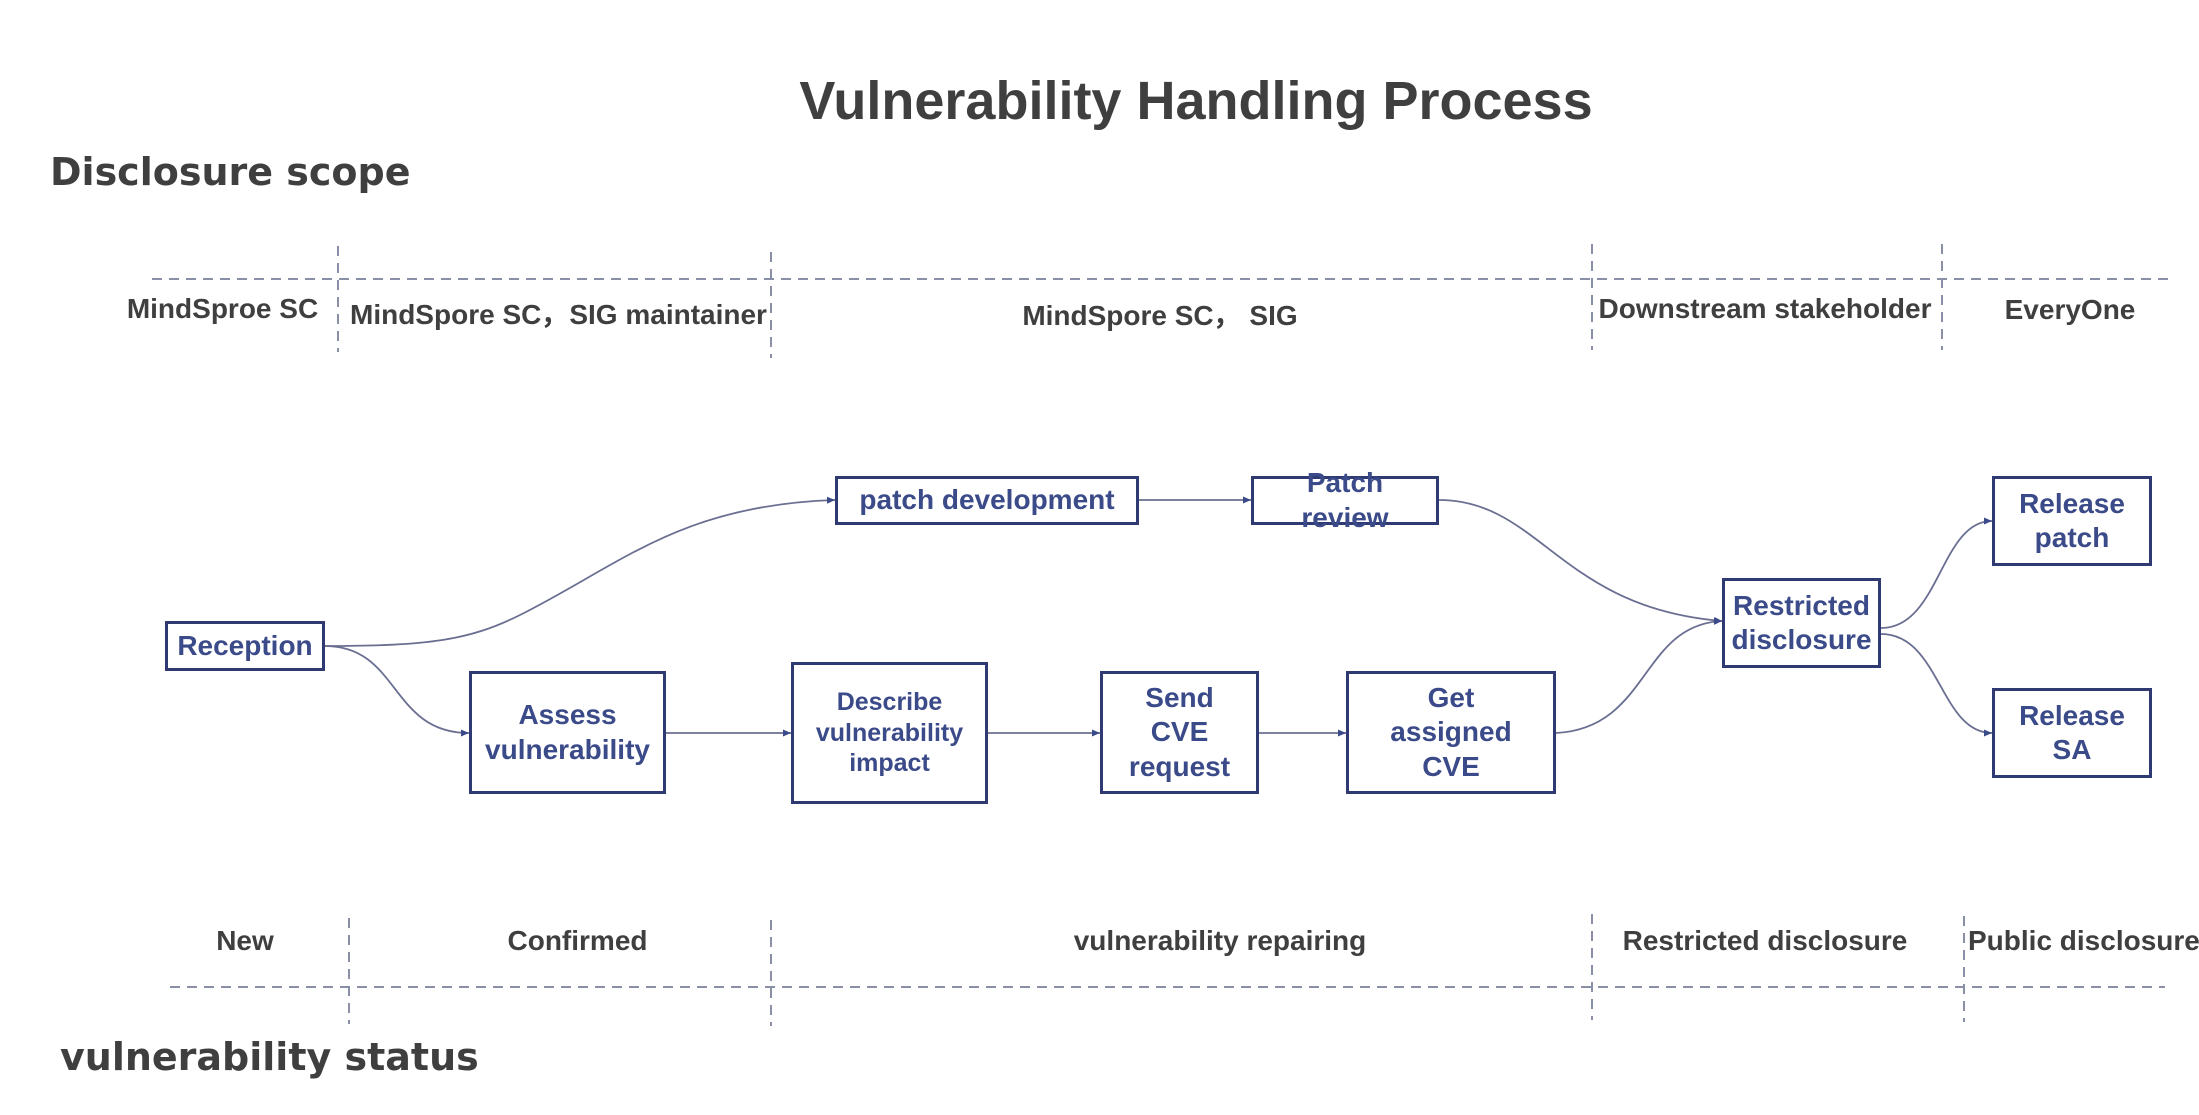 This screenshot has width=2199, height=1115. What do you see at coordinates (558, 314) in the screenshot?
I see `scope-label-2: MindSpore SC，SIG maintainer` at bounding box center [558, 314].